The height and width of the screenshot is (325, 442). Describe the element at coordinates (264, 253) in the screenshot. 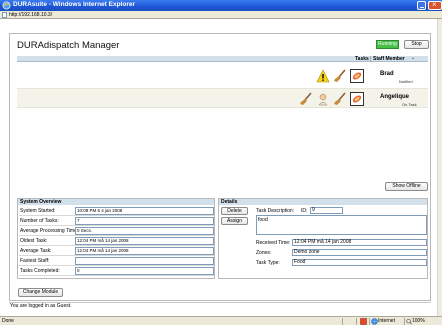

I see `zones-label: Zones:` at that location.